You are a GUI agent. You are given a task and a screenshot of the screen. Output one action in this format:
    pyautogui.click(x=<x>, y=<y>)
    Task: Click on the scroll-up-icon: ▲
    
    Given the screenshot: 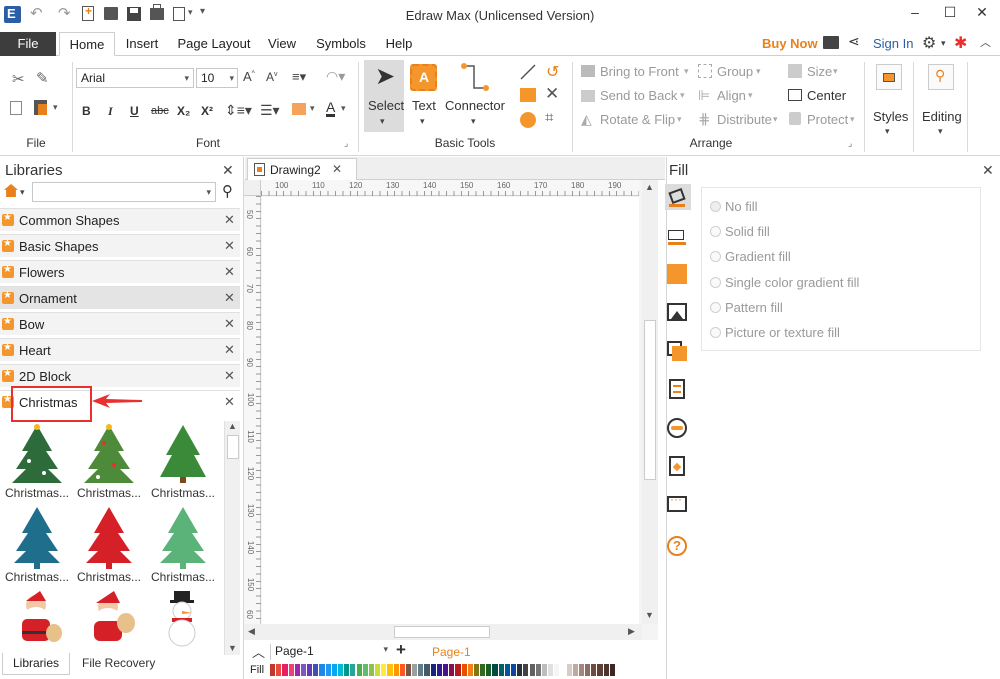 What is the action you would take?
    pyautogui.click(x=232, y=426)
    